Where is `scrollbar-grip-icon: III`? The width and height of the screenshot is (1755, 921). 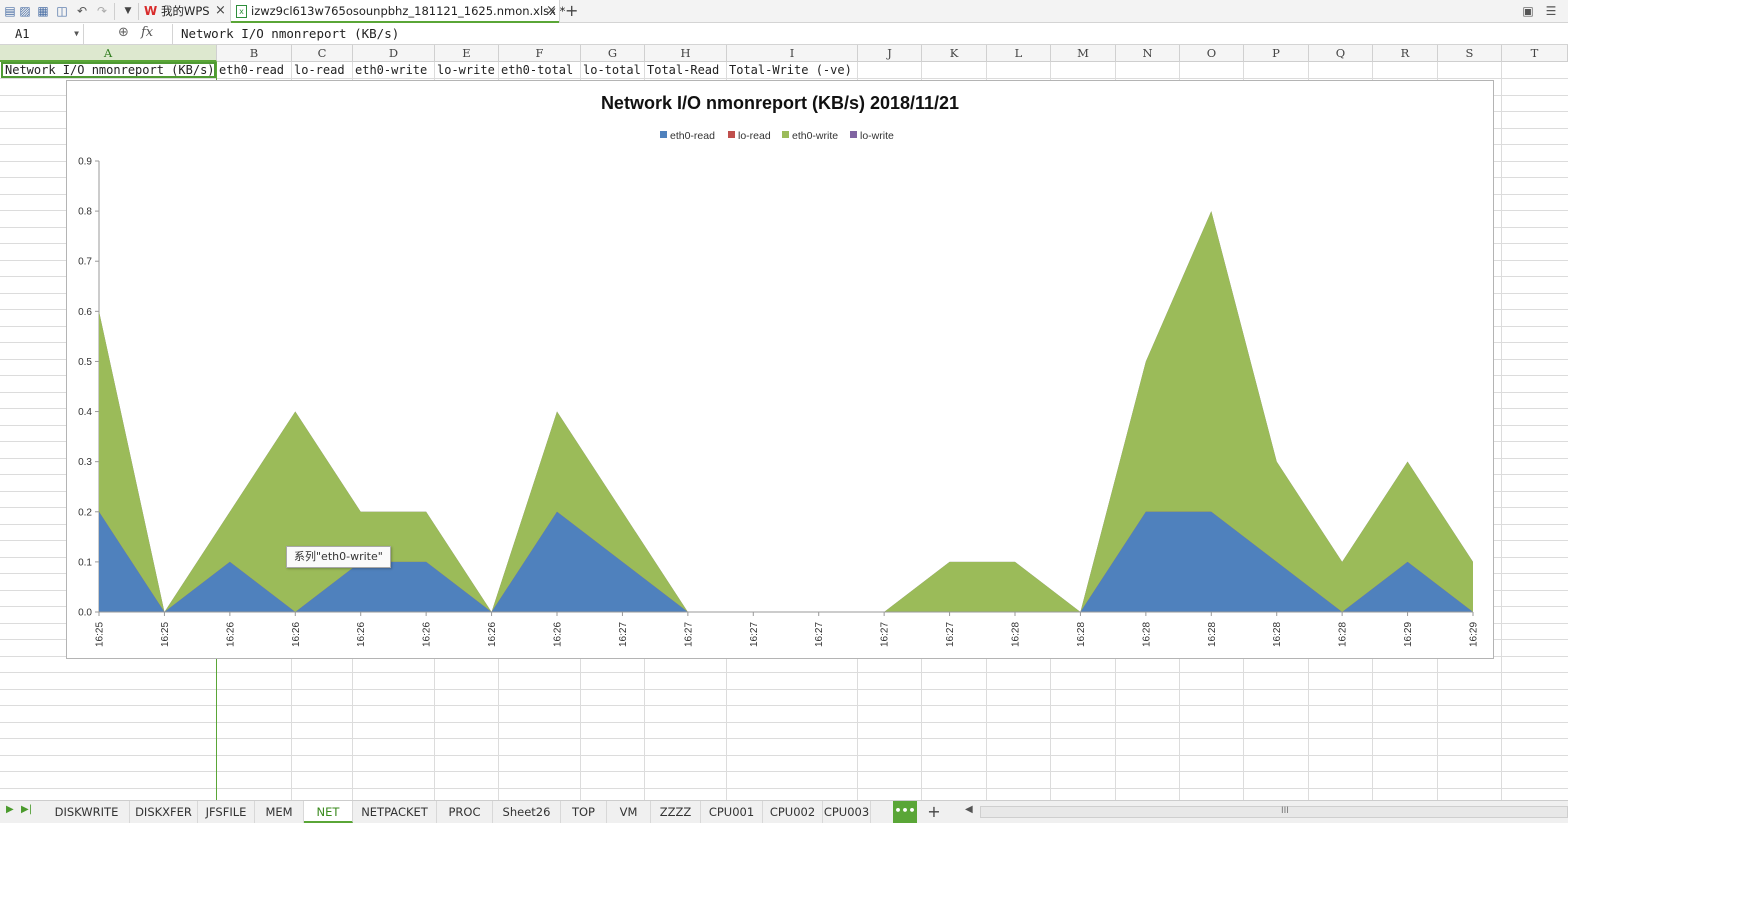
scrollbar-grip-icon: III is located at coordinates (1285, 811).